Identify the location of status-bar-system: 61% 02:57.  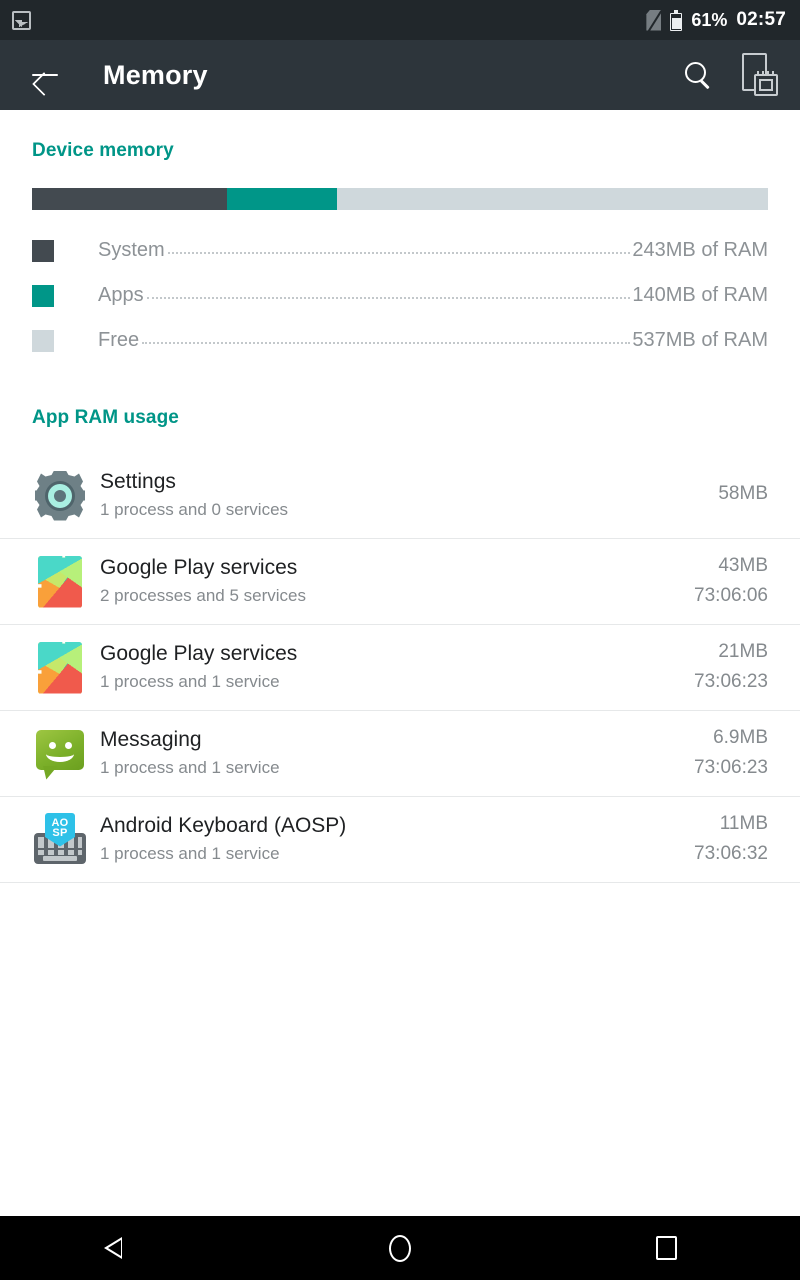
(716, 20).